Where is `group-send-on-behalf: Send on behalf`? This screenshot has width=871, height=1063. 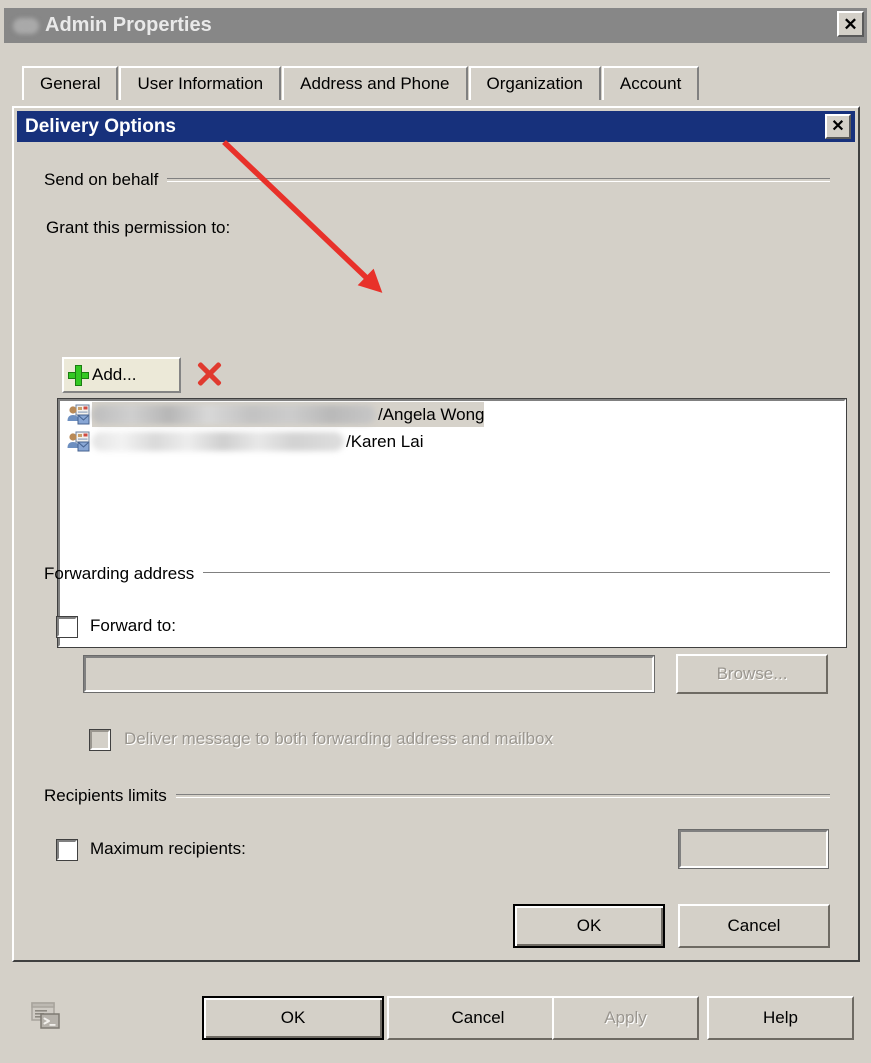
group-send-on-behalf: Send on behalf is located at coordinates (437, 180).